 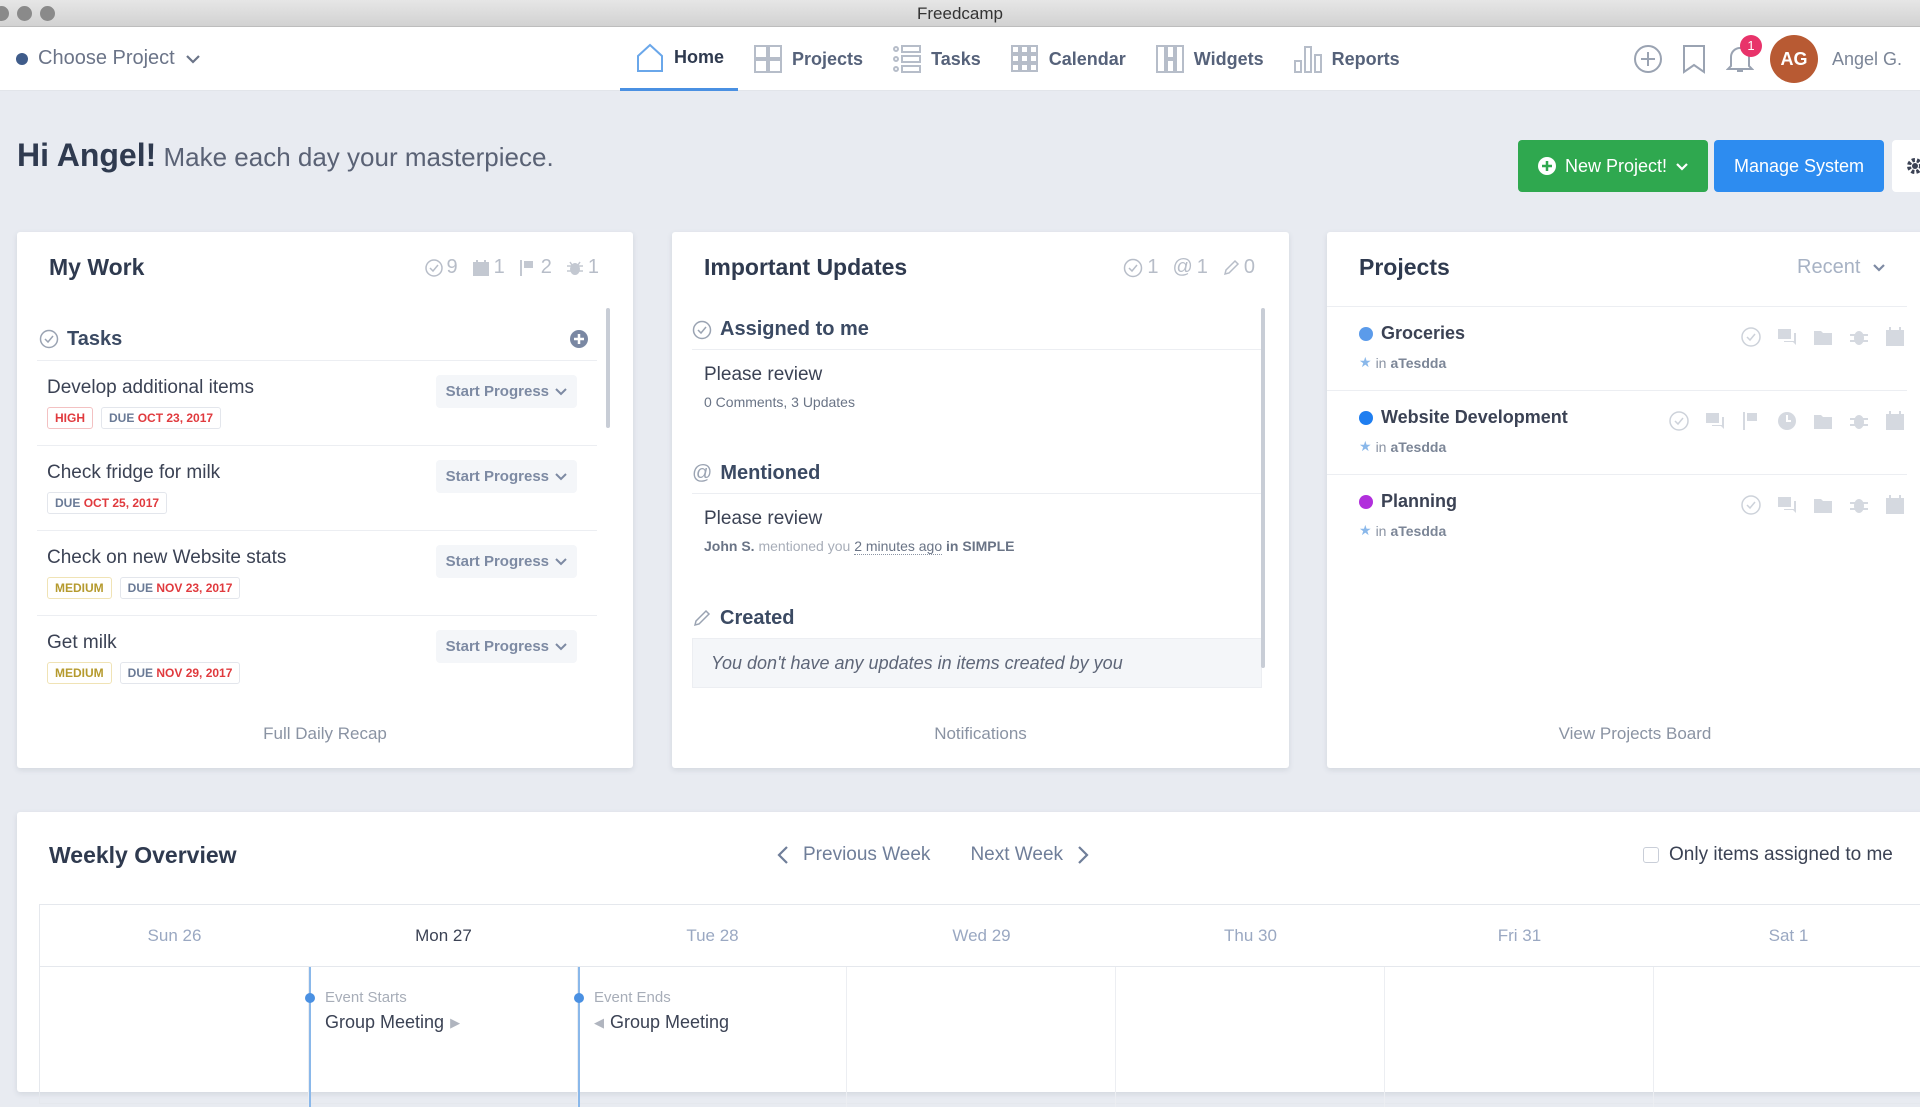 What do you see at coordinates (1189, 267) in the screenshot?
I see `mentioned-count: @1` at bounding box center [1189, 267].